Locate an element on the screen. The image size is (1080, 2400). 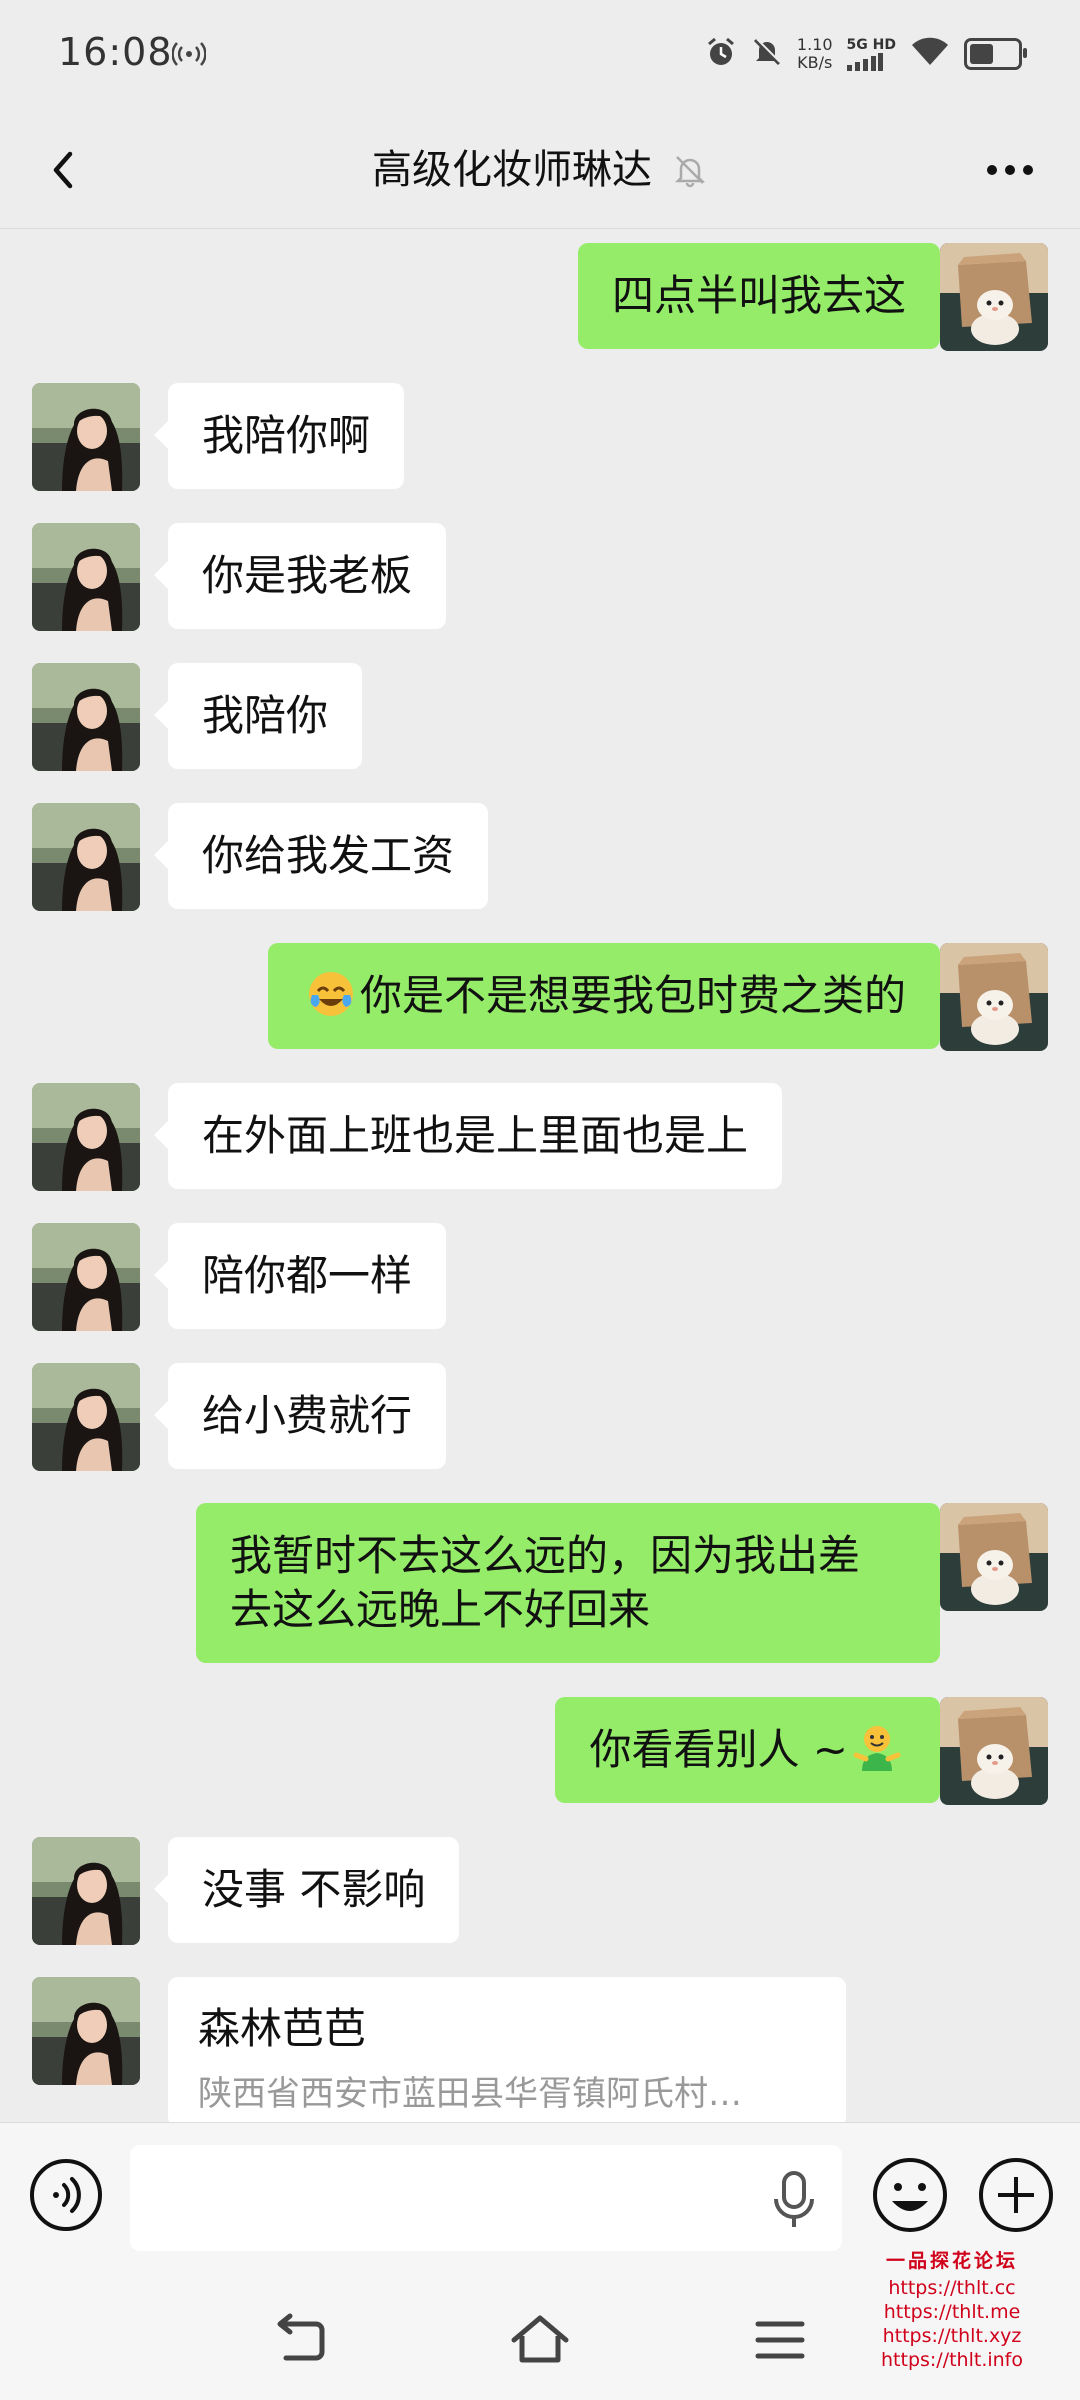
sent-message: 你是不是想要我包时费之类的 is located at coordinates (611, 996).